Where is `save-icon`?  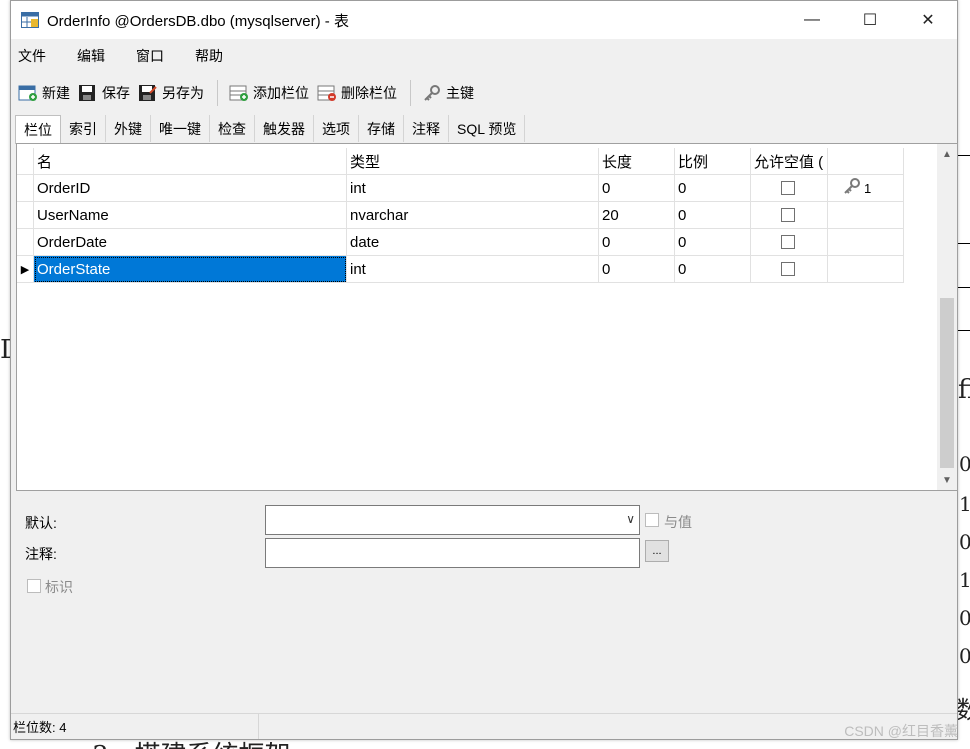 save-icon is located at coordinates (88, 93).